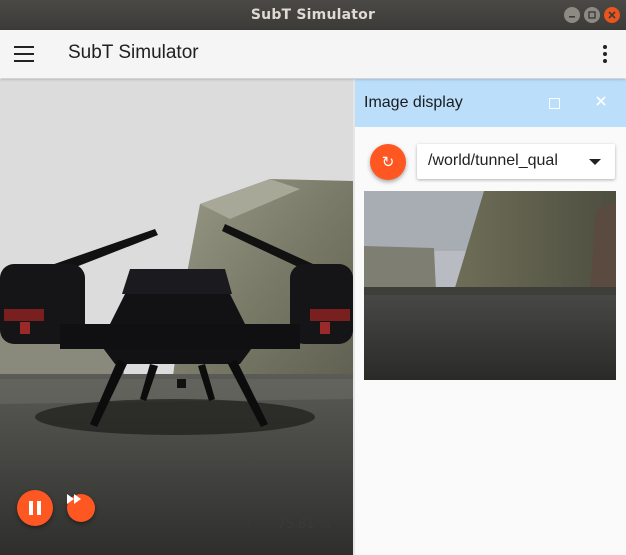 The width and height of the screenshot is (626, 555). I want to click on minimize-icon, so click(572, 17).